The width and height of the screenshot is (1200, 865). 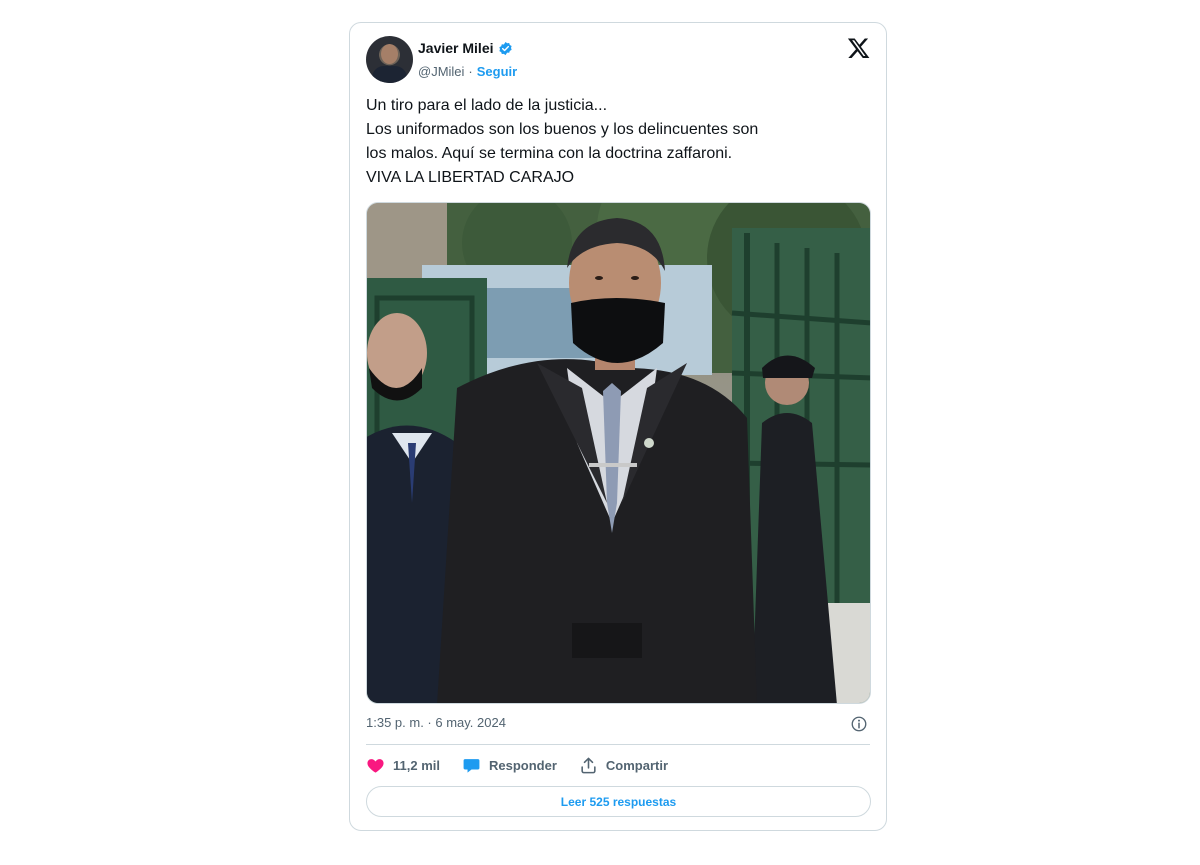 I want to click on read-replies-button: Leer 525 respuestas, so click(x=618, y=801).